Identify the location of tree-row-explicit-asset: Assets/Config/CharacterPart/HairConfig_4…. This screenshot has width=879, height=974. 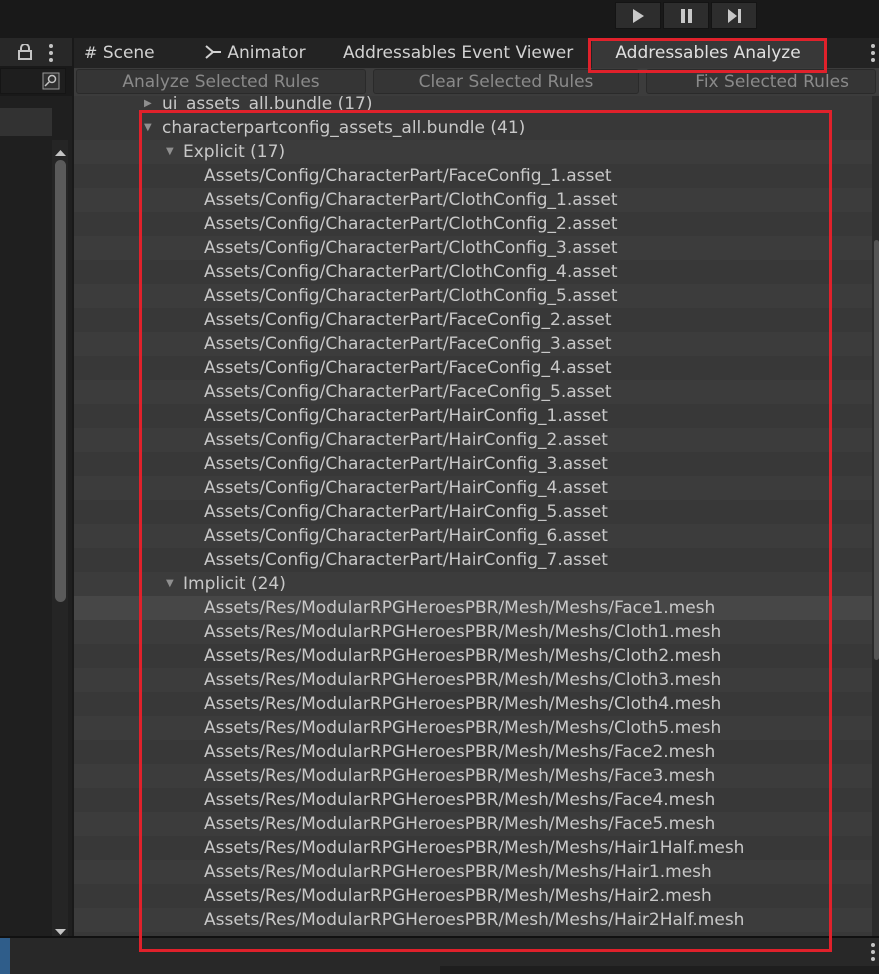
(473, 488).